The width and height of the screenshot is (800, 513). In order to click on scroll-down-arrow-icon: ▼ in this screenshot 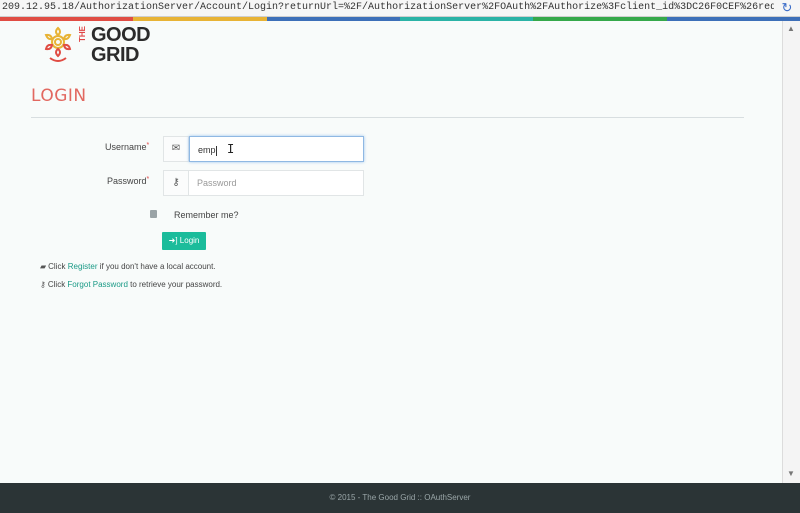, I will do `click(791, 473)`.